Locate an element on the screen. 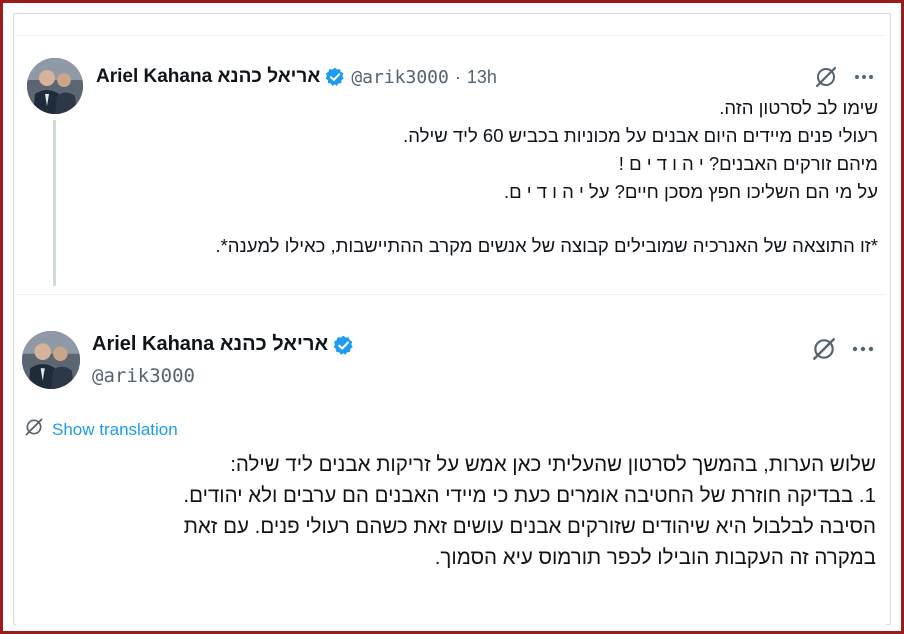 The width and height of the screenshot is (904, 634). show-translation-label: Show translation is located at coordinates (115, 430).